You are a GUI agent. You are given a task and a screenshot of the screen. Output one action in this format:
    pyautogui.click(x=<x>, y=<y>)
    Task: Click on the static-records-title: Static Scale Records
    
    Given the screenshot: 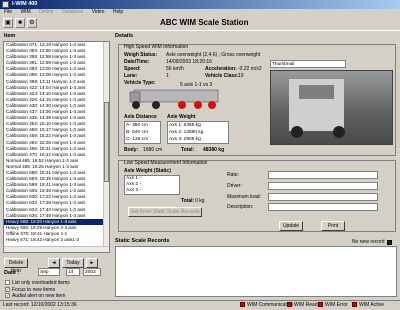 What is the action you would take?
    pyautogui.click(x=142, y=241)
    